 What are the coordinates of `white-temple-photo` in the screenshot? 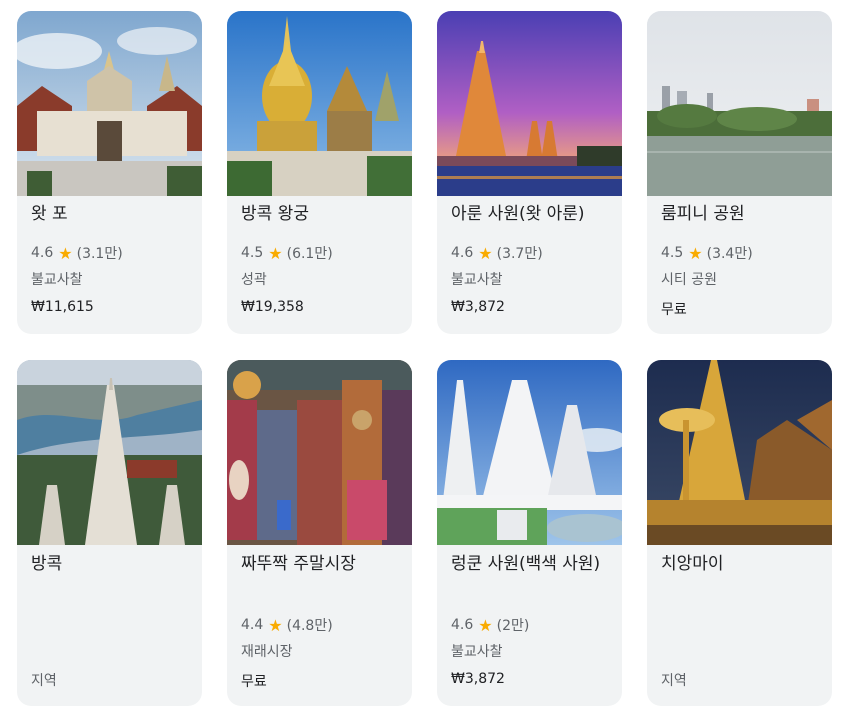 It's located at (529, 452).